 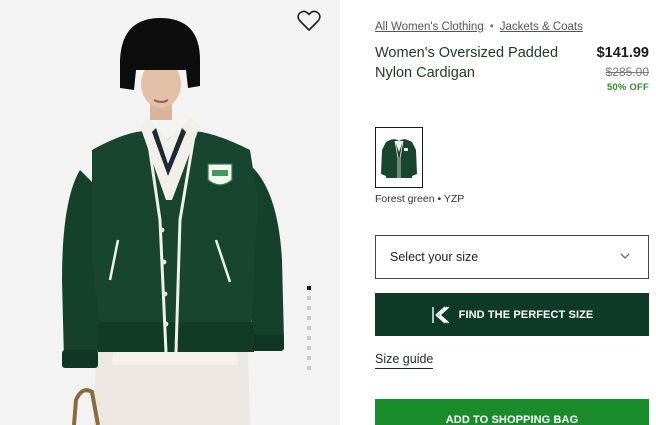 I want to click on wishlist-heart-icon, so click(x=309, y=21).